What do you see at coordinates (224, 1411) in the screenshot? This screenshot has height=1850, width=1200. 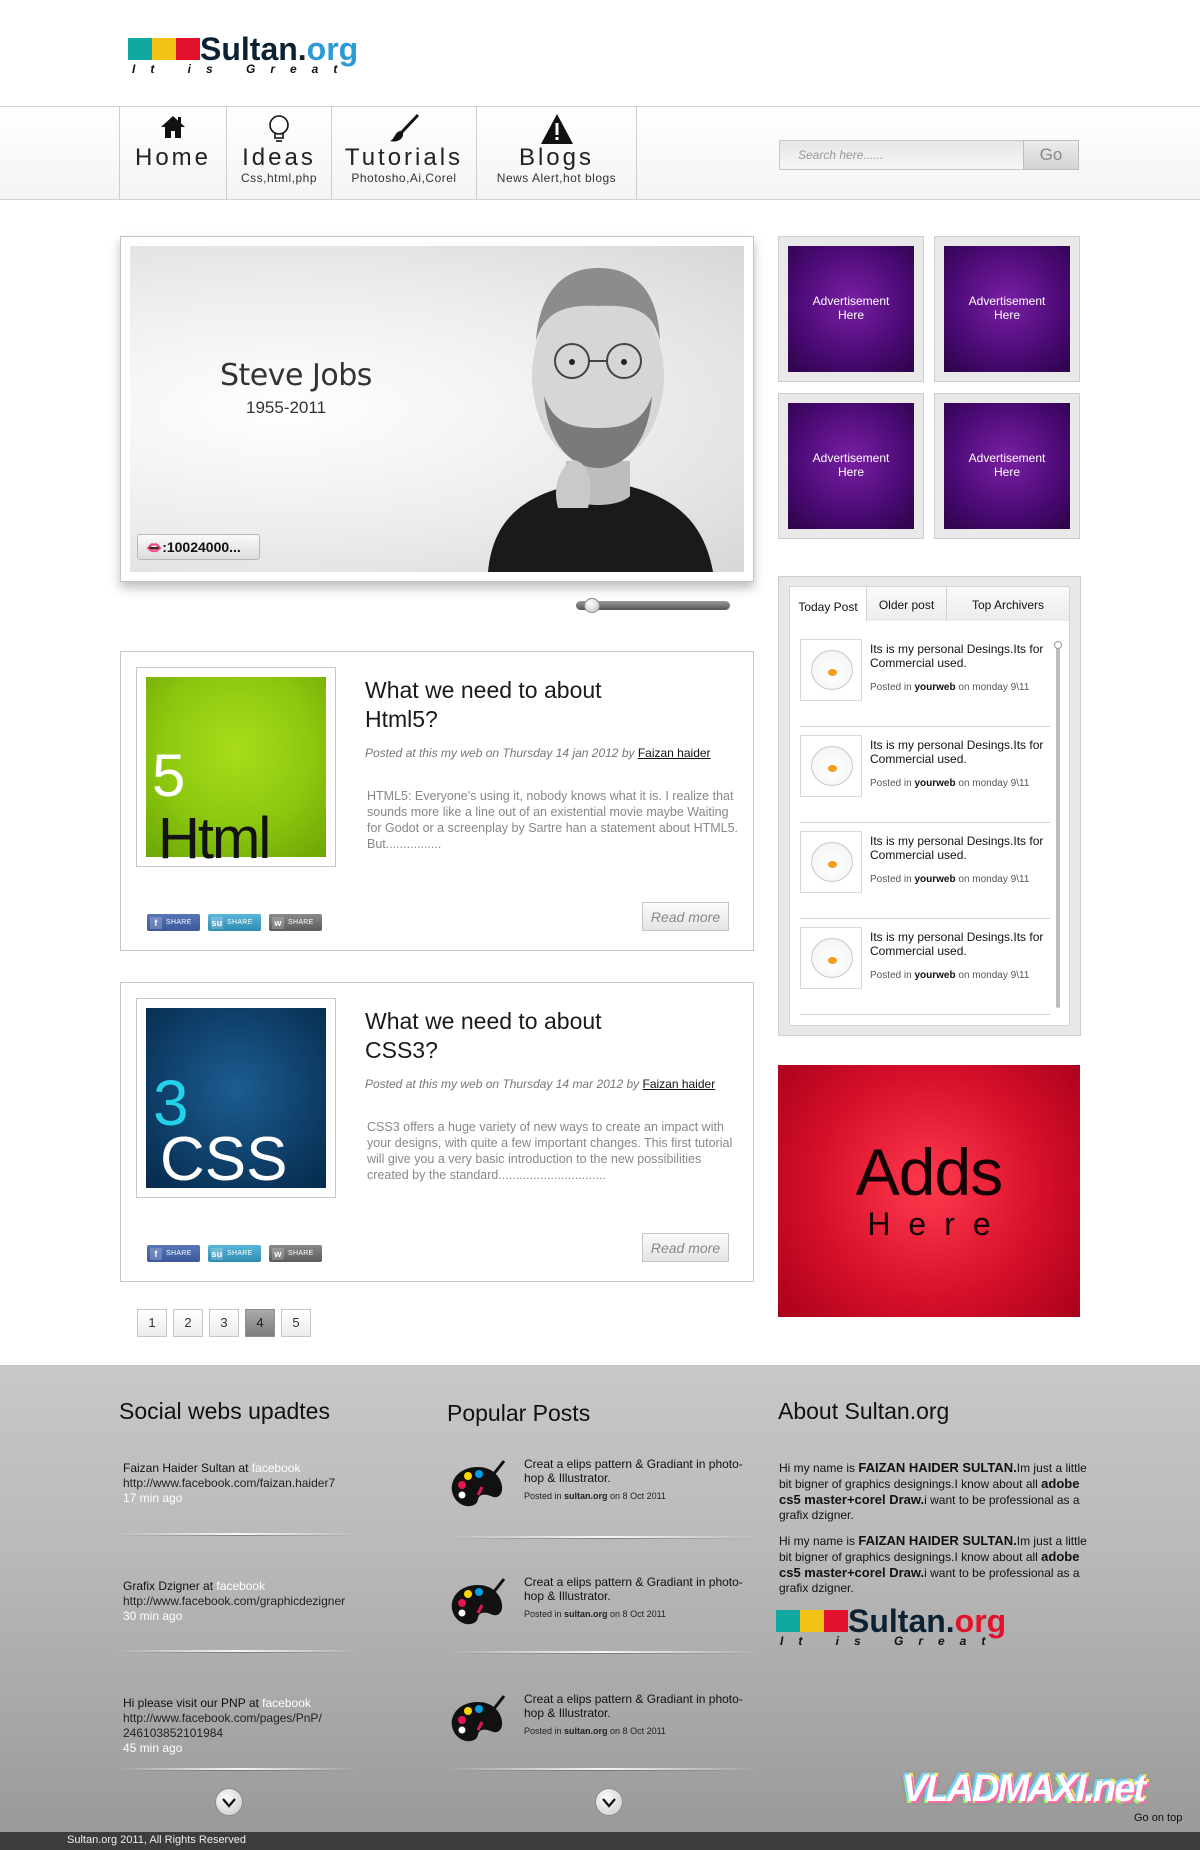 I see `social-updates-heading: Social webs upadtes` at bounding box center [224, 1411].